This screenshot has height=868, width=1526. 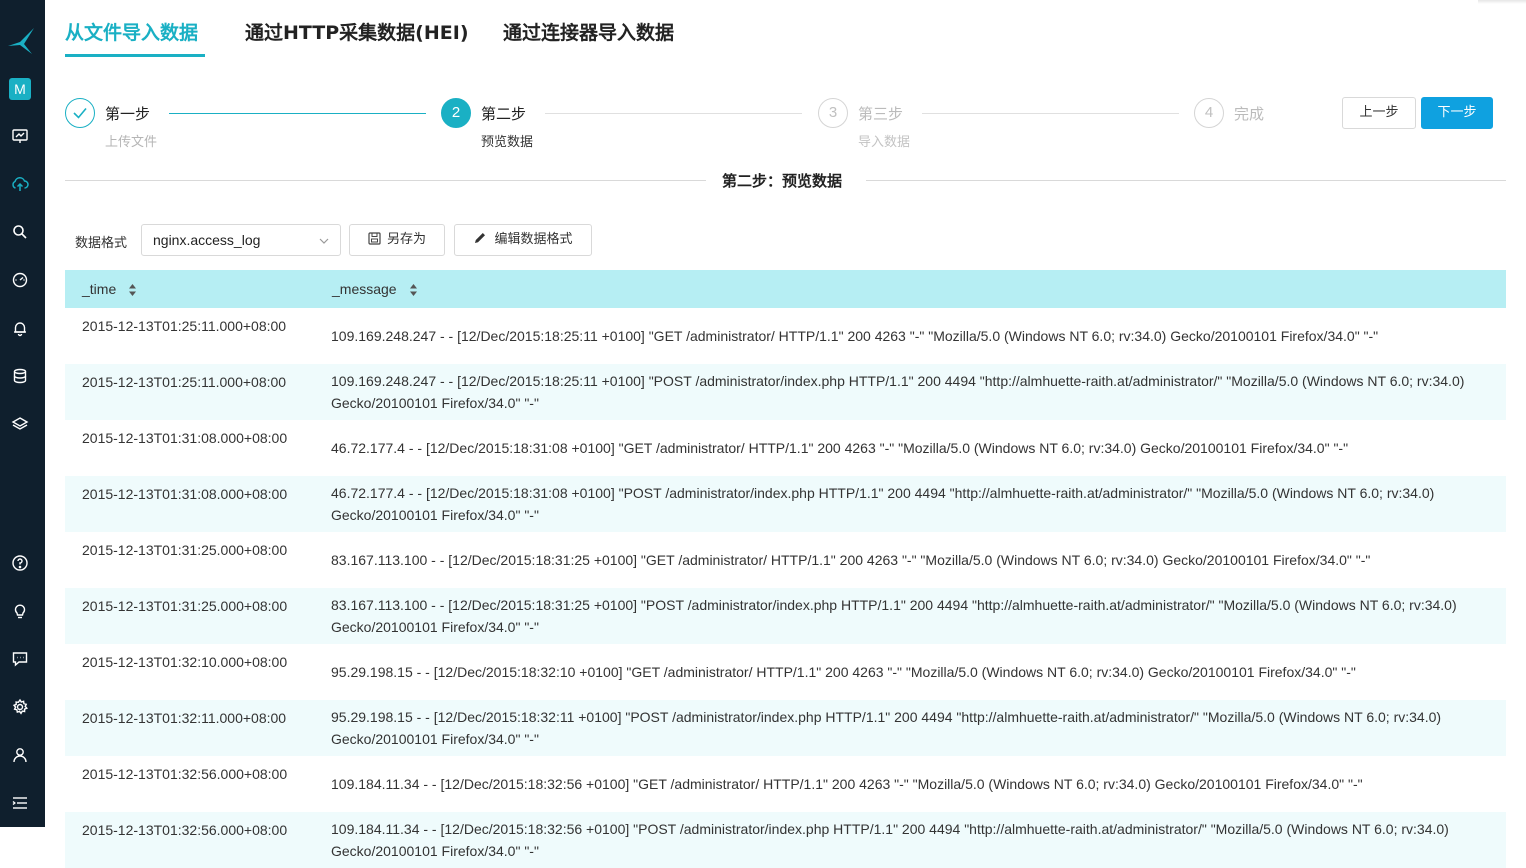 I want to click on step-2-circle: 2, so click(x=456, y=113).